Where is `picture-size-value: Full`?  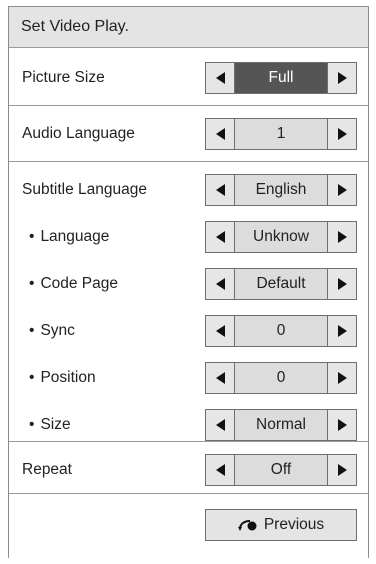
picture-size-value: Full is located at coordinates (281, 78).